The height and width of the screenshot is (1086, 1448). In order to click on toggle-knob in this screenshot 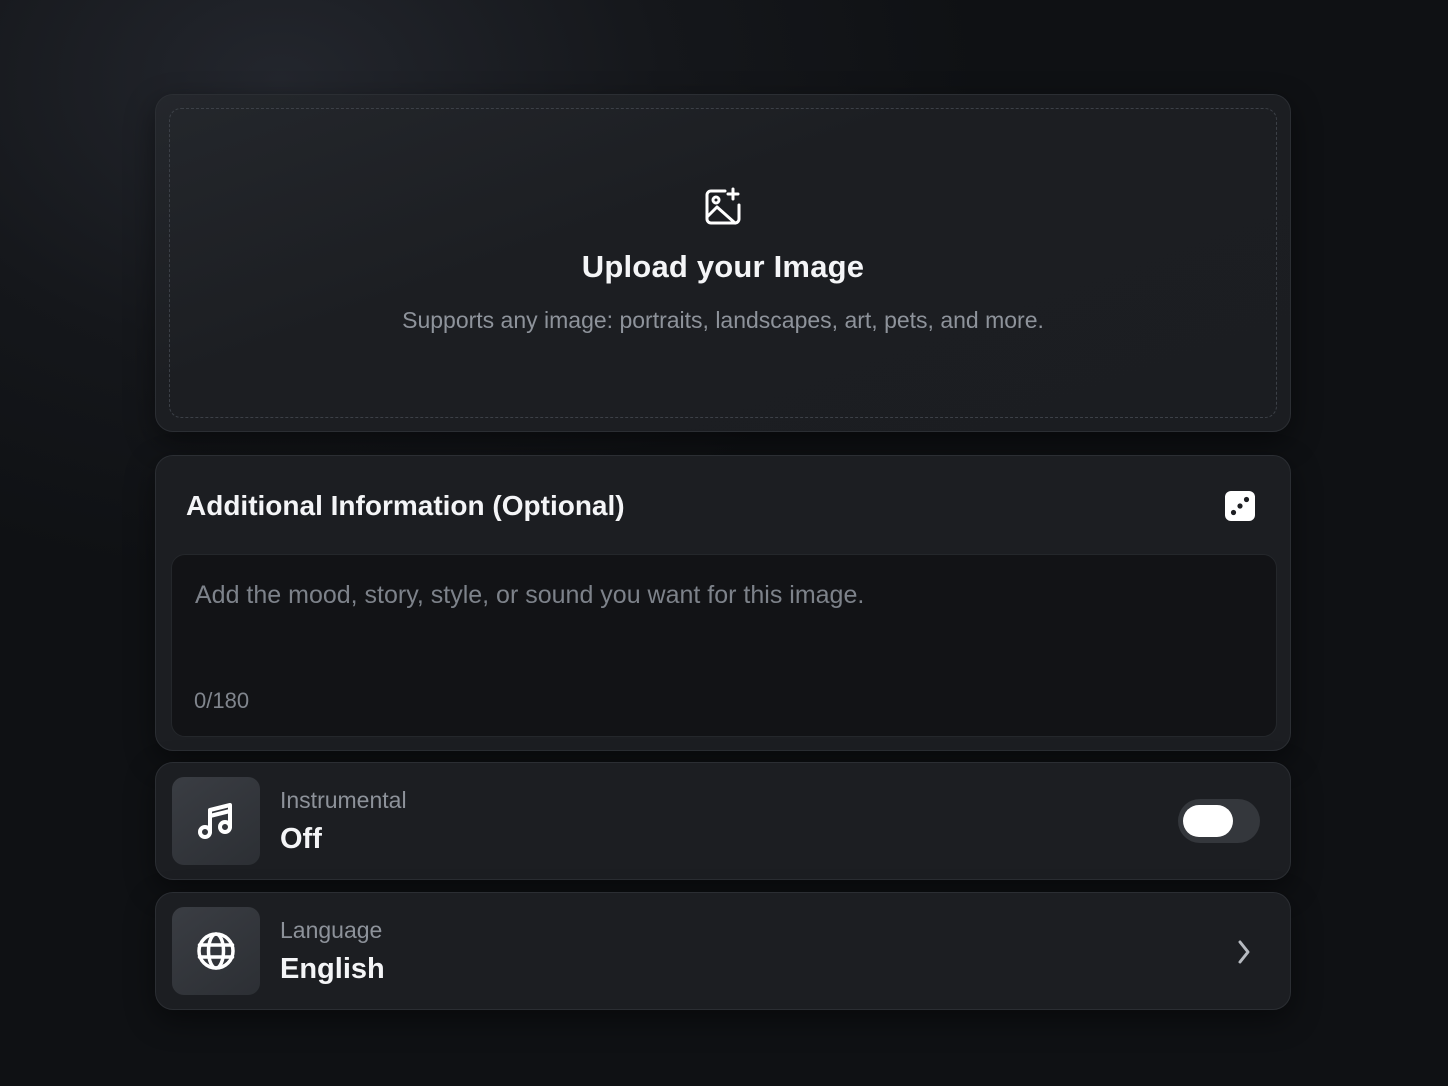, I will do `click(1208, 821)`.